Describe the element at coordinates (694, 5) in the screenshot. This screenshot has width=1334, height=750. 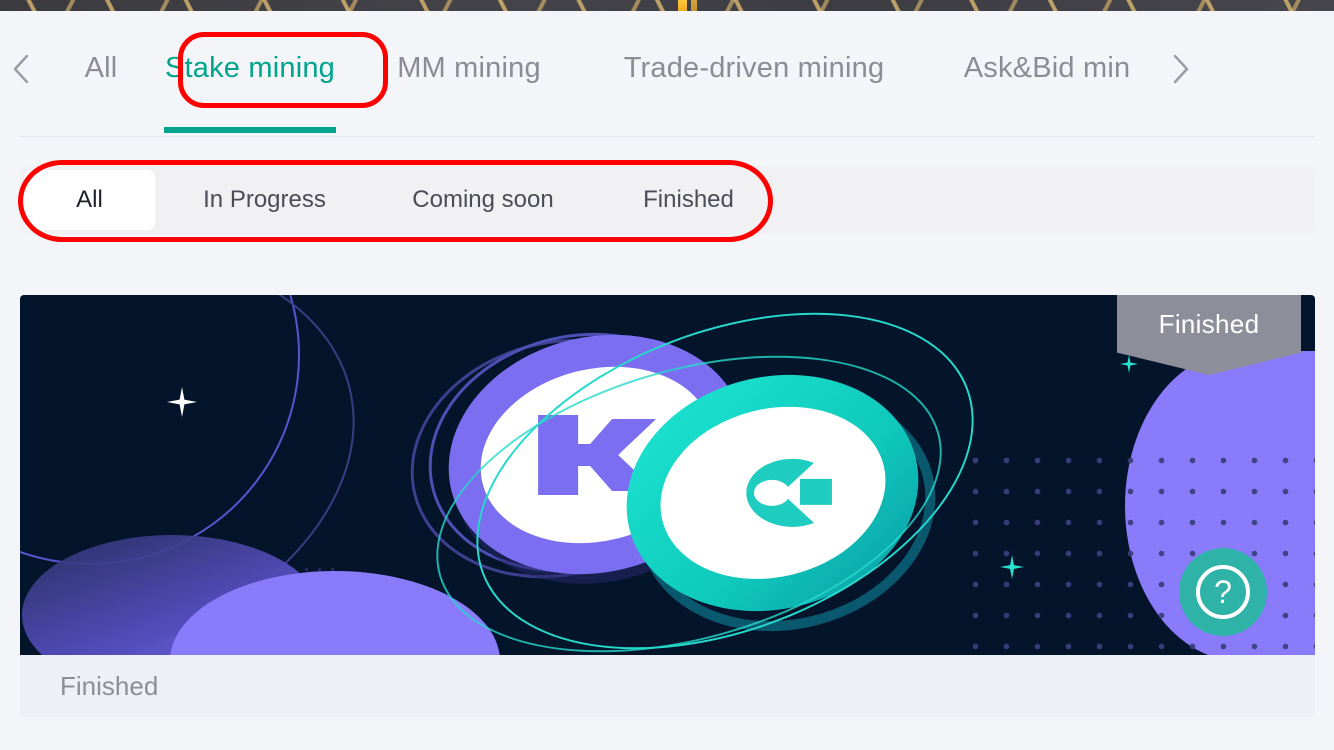
I see `banner-gold-accent-secondary` at that location.